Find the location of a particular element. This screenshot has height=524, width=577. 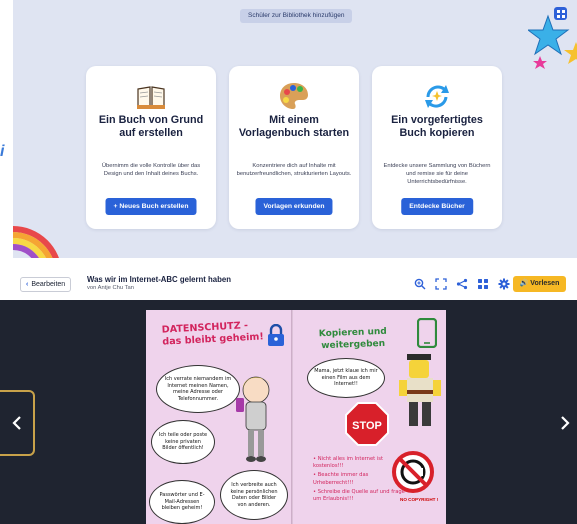

share-icon is located at coordinates (462, 284).